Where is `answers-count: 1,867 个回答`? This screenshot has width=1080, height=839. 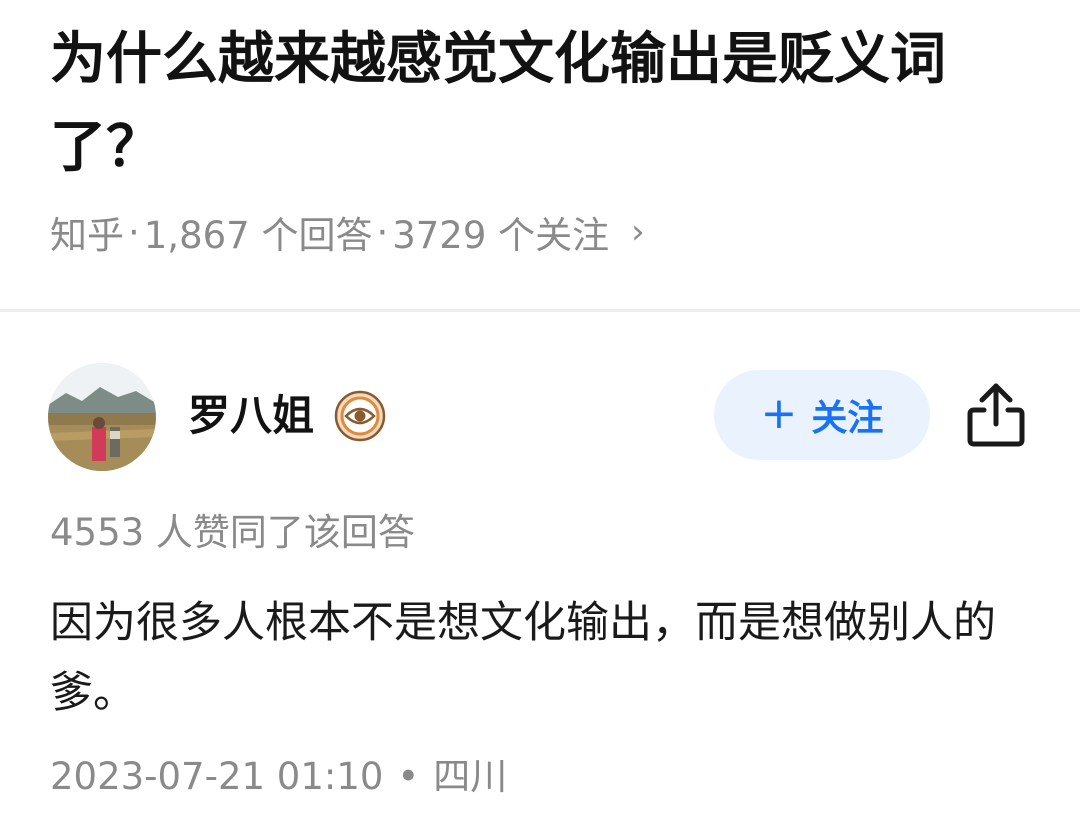 answers-count: 1,867 个回答 is located at coordinates (258, 235).